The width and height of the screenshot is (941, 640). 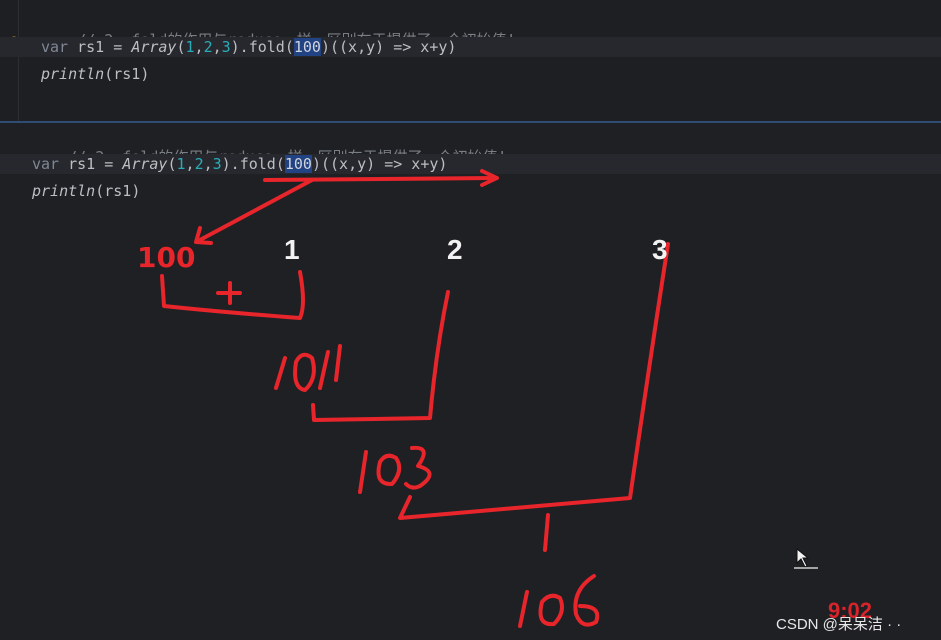 What do you see at coordinates (839, 624) in the screenshot?
I see `csdn-watermark: CSDN @呆呆洁 · ·` at bounding box center [839, 624].